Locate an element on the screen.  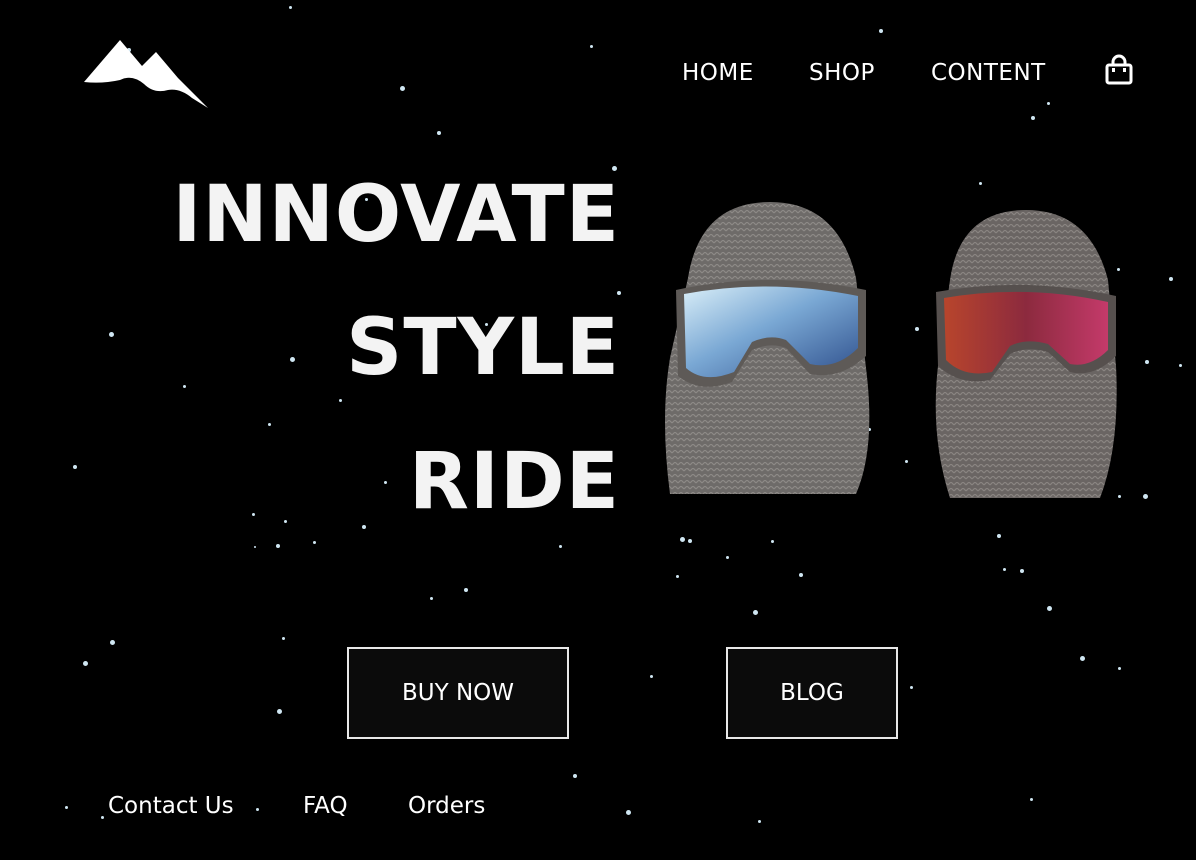
buy-now-button: BUY NOW is located at coordinates (458, 693).